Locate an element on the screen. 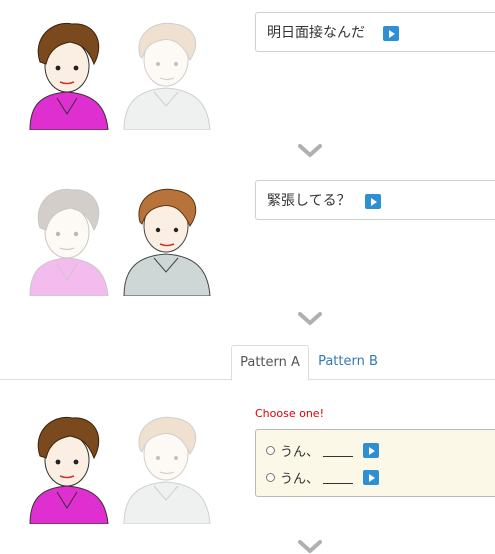 The width and height of the screenshot is (495, 554). choice-option-1: うん、 is located at coordinates (323, 450).